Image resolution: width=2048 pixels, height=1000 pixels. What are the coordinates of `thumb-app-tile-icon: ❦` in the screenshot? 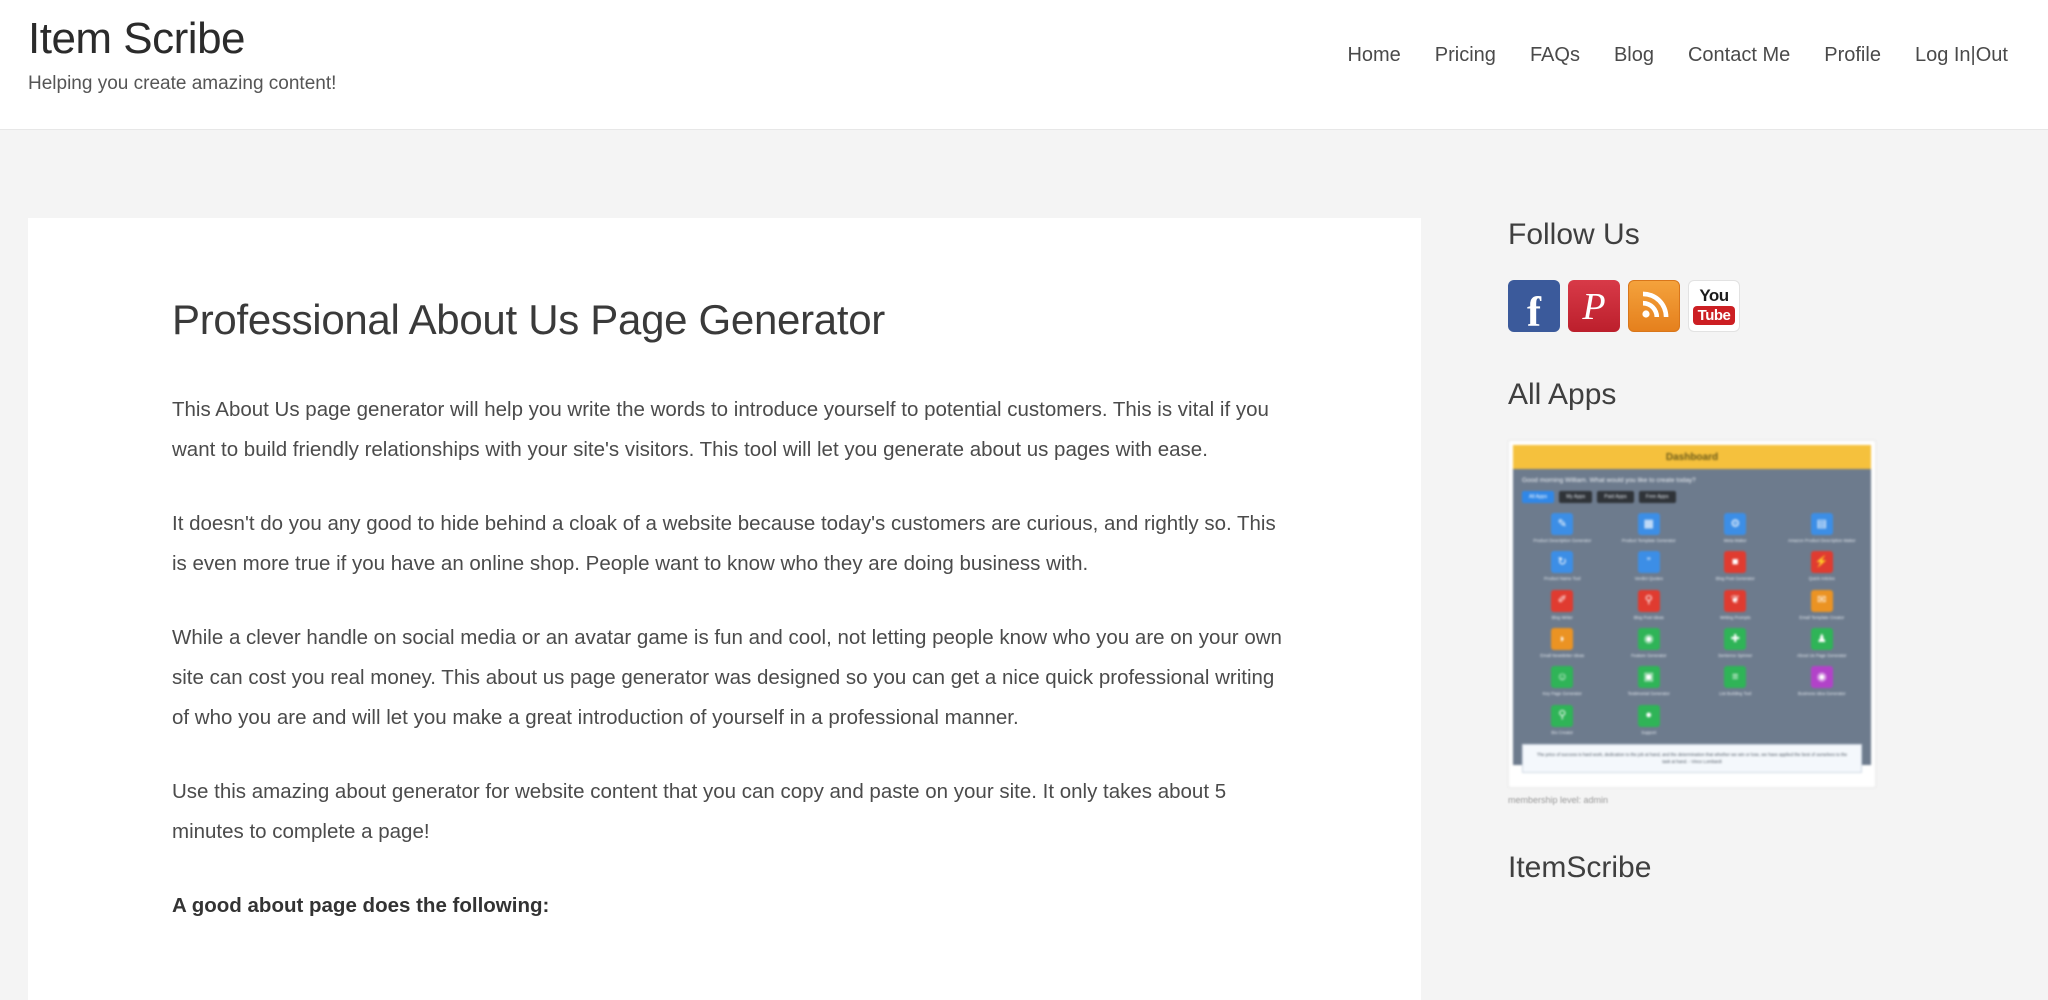 It's located at (1735, 600).